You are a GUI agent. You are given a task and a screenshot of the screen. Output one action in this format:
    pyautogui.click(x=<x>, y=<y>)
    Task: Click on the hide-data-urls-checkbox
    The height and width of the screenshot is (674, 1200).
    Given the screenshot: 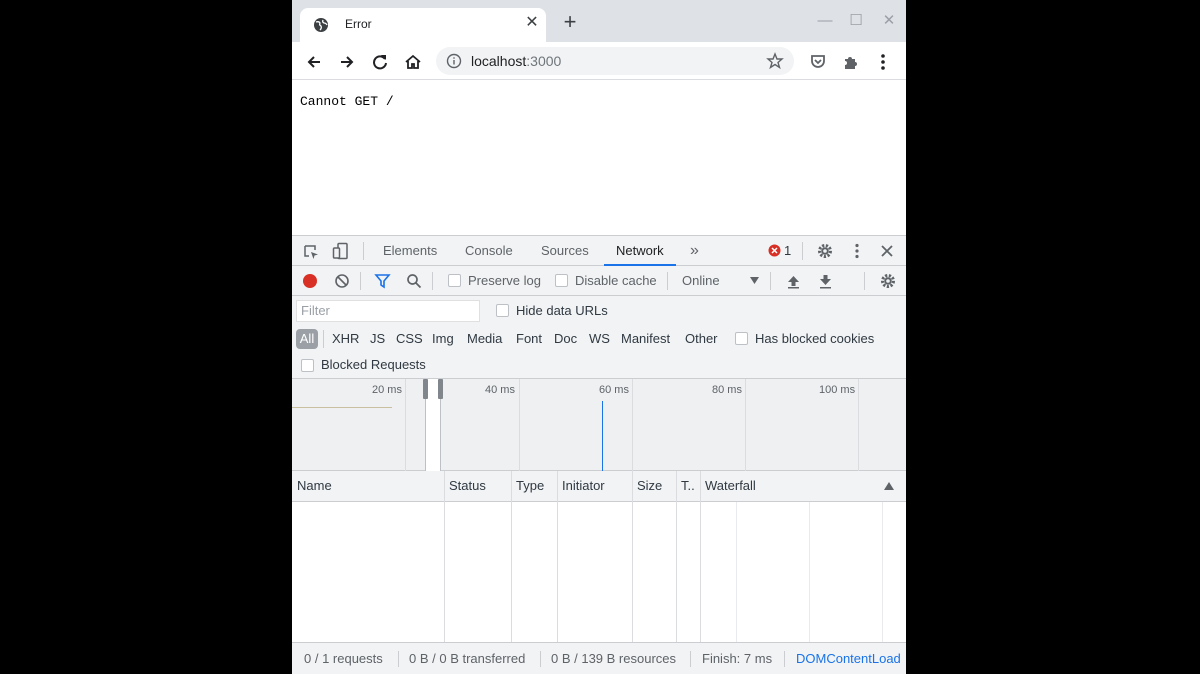 What is the action you would take?
    pyautogui.click(x=502, y=310)
    